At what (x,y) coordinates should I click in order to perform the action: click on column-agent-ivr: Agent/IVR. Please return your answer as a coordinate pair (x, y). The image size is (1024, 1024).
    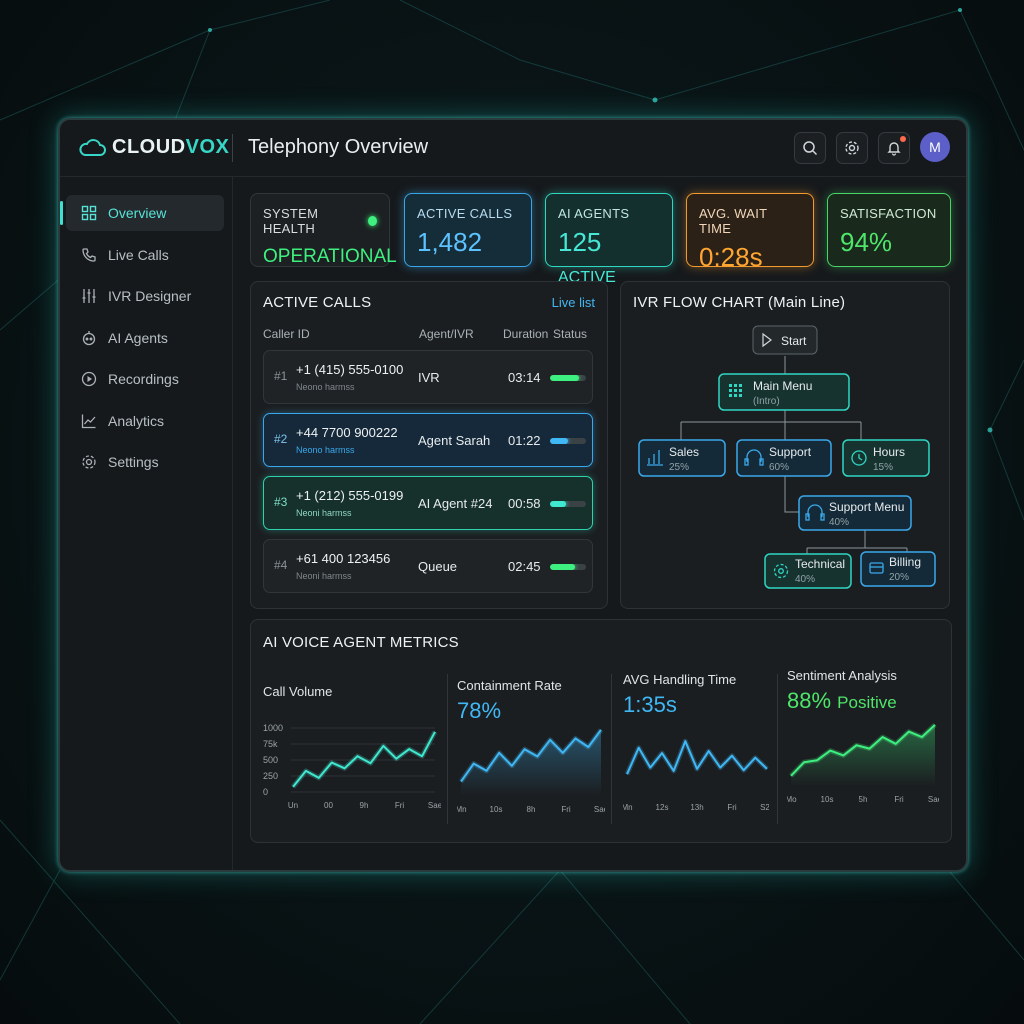
    Looking at the image, I should click on (446, 334).